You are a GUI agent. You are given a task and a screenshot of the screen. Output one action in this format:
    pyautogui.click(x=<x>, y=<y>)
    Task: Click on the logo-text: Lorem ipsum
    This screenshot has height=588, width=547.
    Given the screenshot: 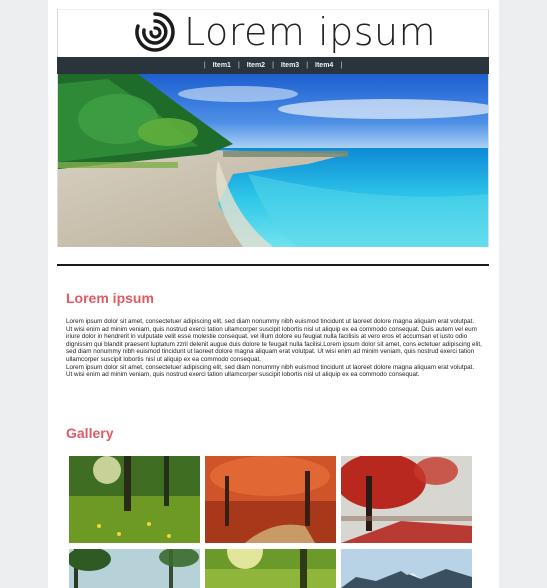 What is the action you would take?
    pyautogui.click(x=310, y=32)
    